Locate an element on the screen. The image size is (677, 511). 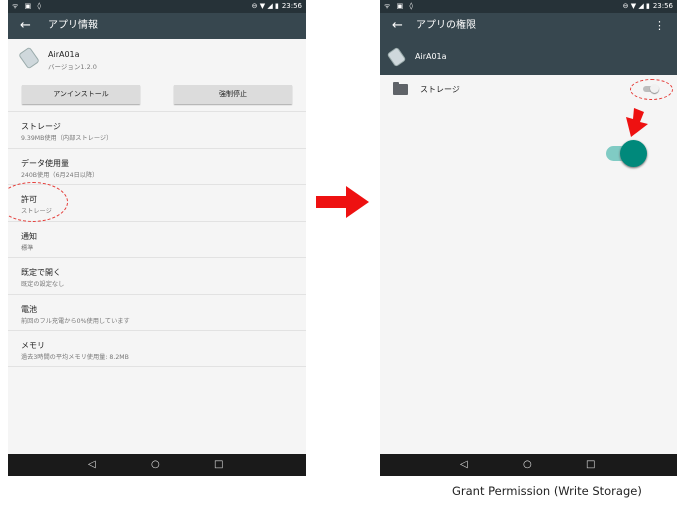
toolbar: ← アプリ情報 is located at coordinates (157, 26).